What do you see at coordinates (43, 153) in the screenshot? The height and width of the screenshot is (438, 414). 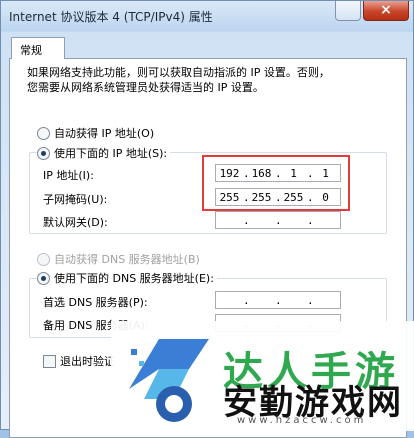 I see `radio-manual-ip-icon` at bounding box center [43, 153].